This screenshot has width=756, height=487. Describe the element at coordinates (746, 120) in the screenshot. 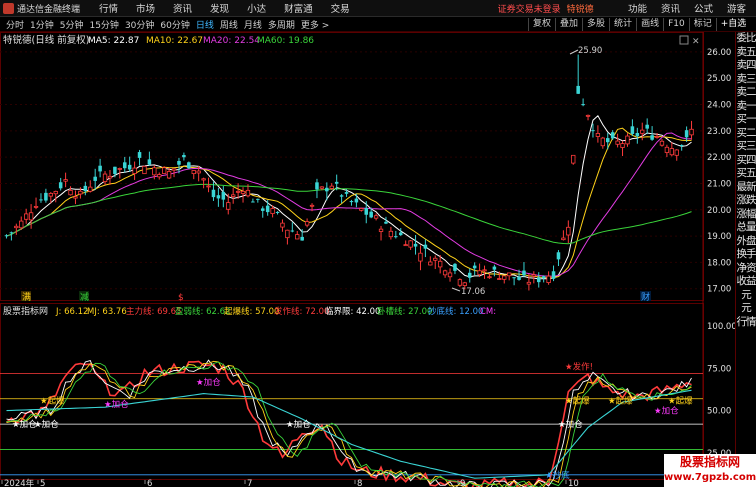

I see `side-item: 买一` at that location.